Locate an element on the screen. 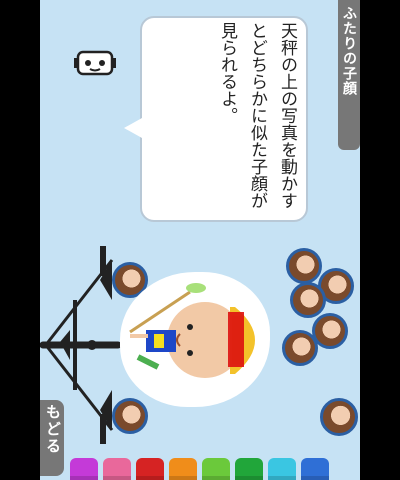  right-border is located at coordinates (380, 240).